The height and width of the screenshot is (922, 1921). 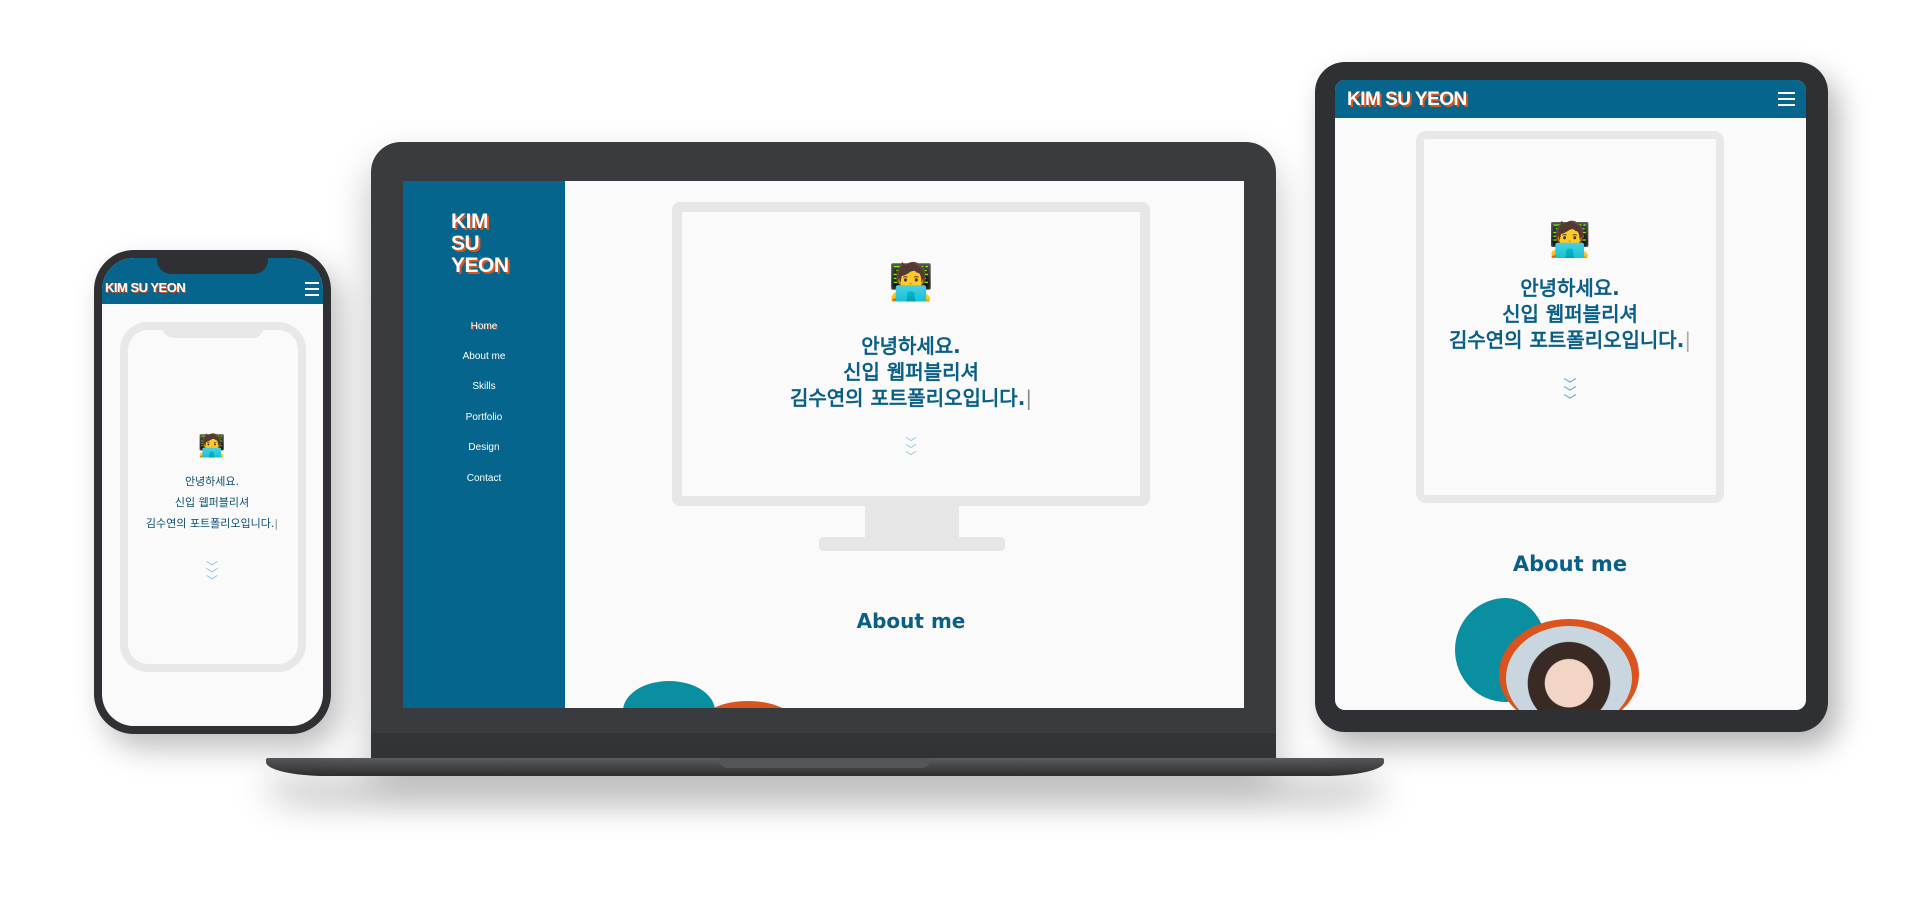 I want to click on nav-about-me: About me, so click(x=484, y=356).